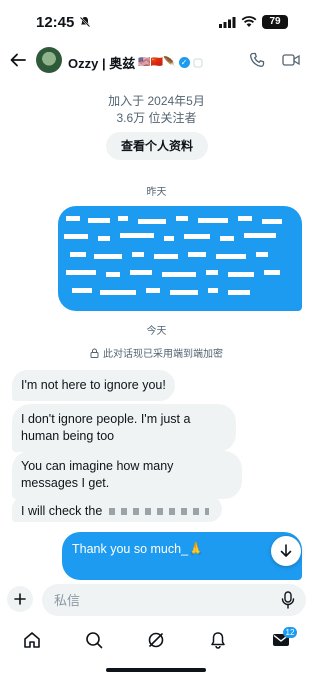  What do you see at coordinates (180, 258) in the screenshot?
I see `redacted-outgoing-message` at bounding box center [180, 258].